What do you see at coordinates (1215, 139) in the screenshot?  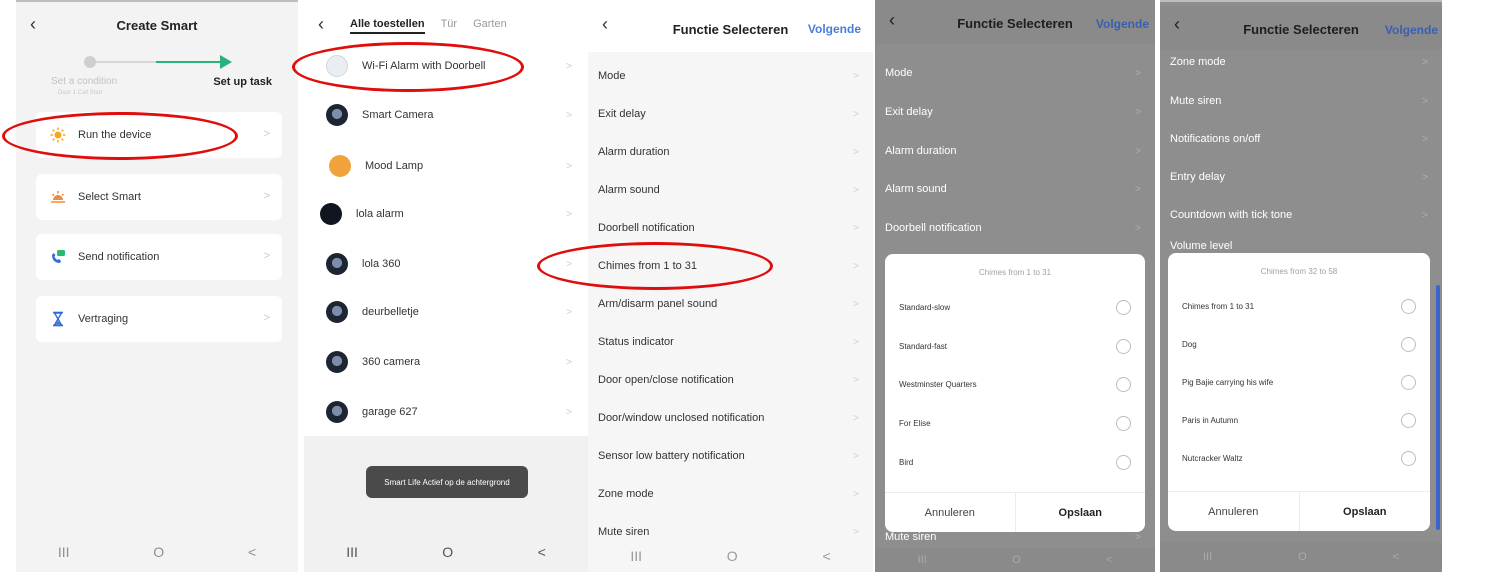 I see `function-label: Notifications on/off` at bounding box center [1215, 139].